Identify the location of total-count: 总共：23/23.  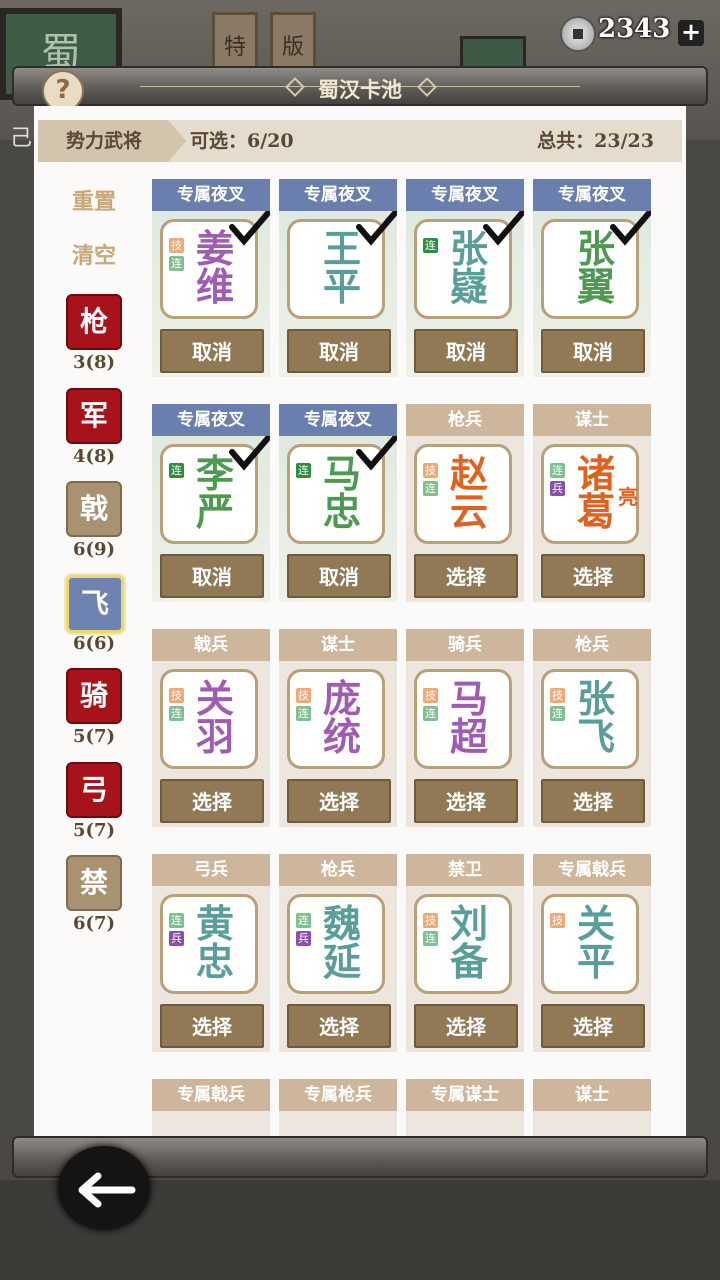
(595, 141).